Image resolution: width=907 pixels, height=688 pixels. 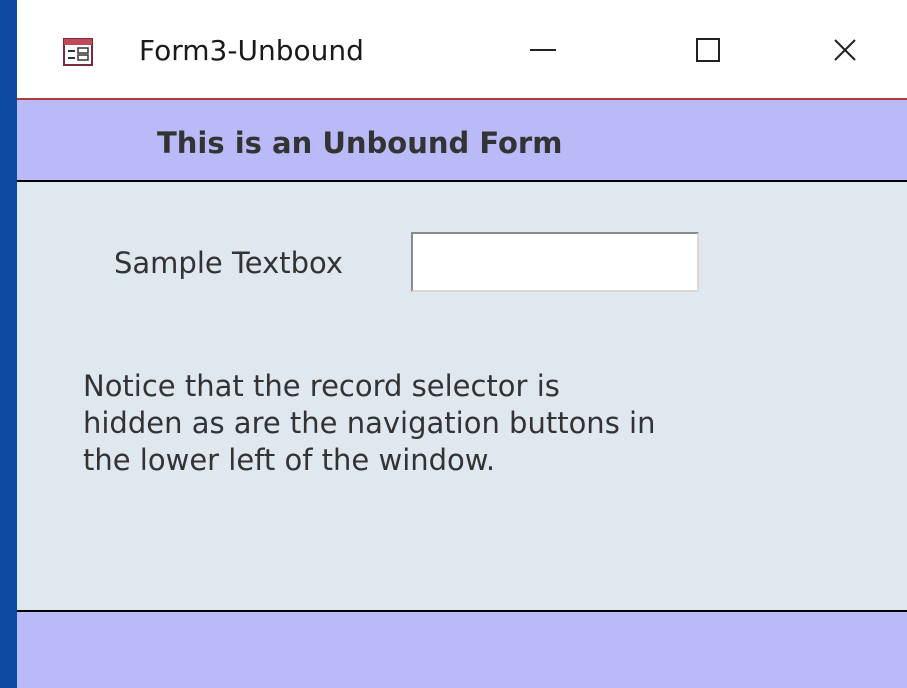 I want to click on title-bar: Form3-Unbound, so click(x=462, y=50).